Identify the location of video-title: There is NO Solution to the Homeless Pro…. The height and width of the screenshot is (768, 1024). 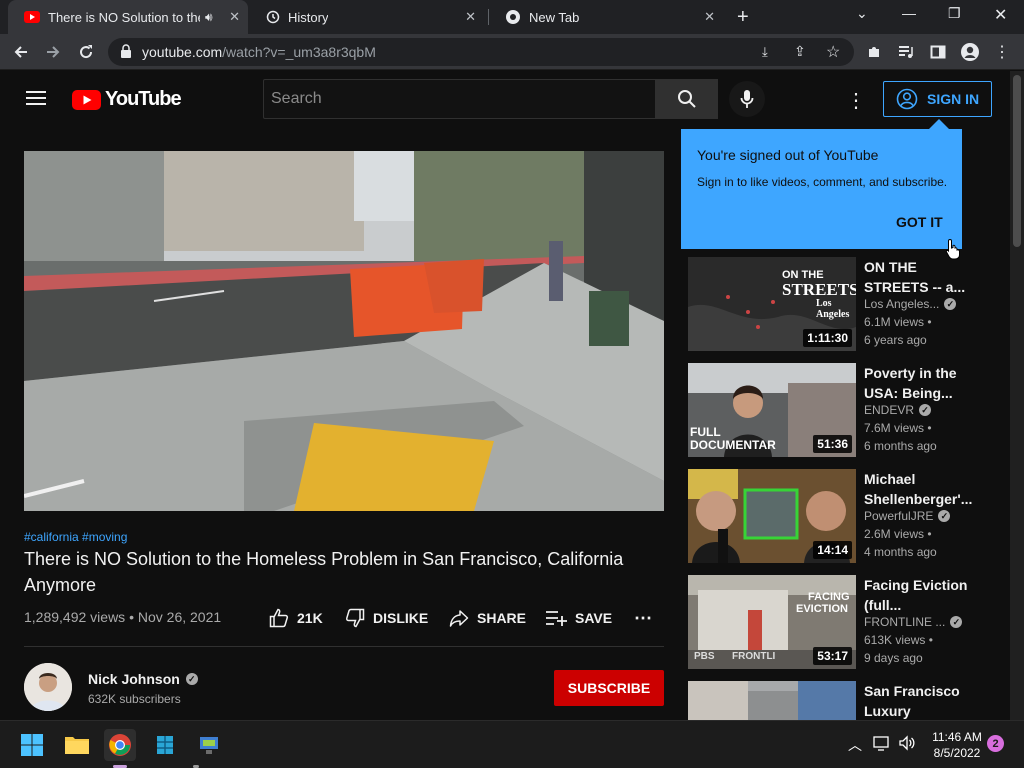
(324, 572).